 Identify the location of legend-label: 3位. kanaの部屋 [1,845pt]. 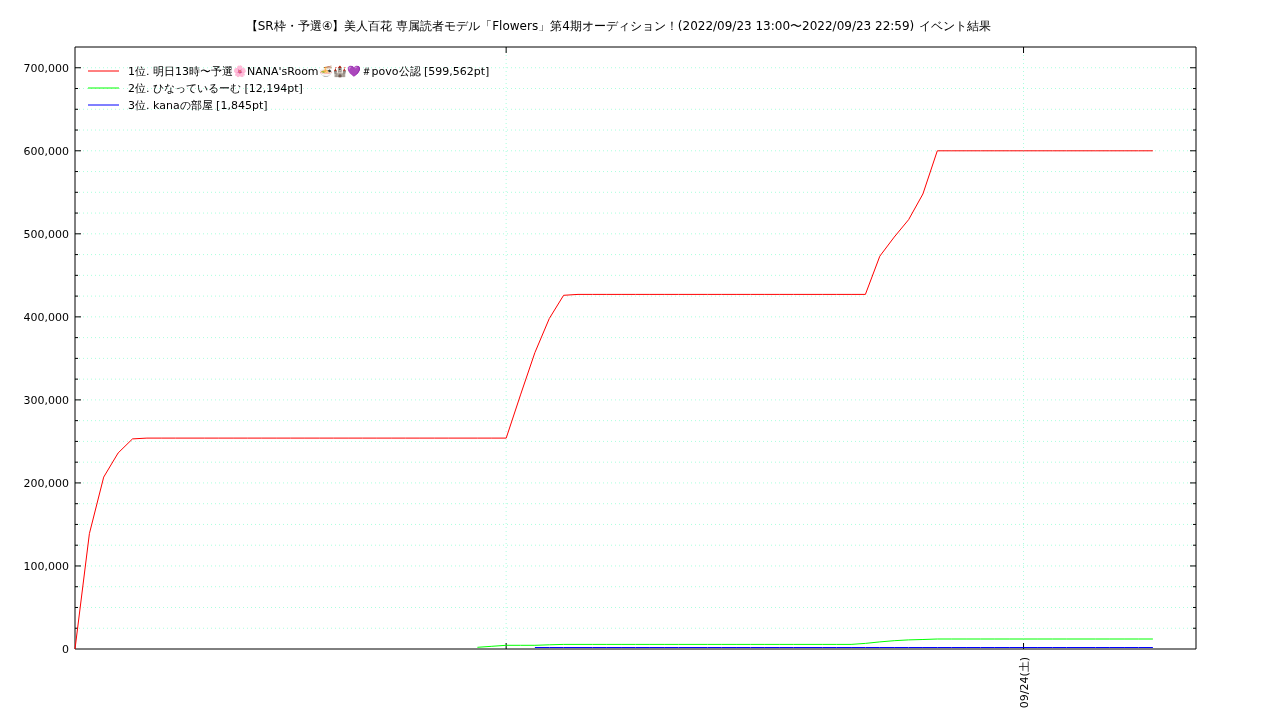
(198, 105).